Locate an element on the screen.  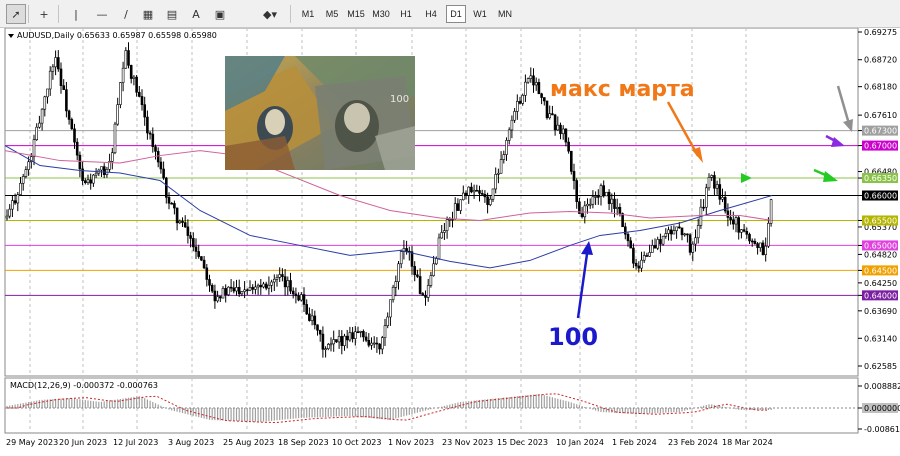
text-tool-icon: A is located at coordinates (196, 14).